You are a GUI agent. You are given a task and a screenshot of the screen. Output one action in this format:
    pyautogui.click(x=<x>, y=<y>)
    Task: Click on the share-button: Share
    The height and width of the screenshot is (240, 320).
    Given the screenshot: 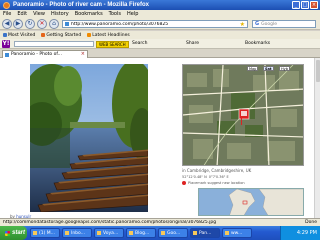 What is the action you would take?
    pyautogui.click(x=192, y=43)
    